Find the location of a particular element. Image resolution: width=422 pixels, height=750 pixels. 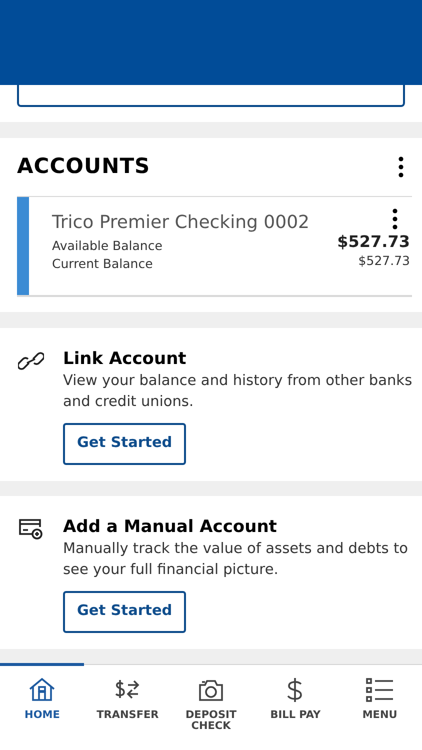

nav-tab: BILL PAY is located at coordinates (295, 706).